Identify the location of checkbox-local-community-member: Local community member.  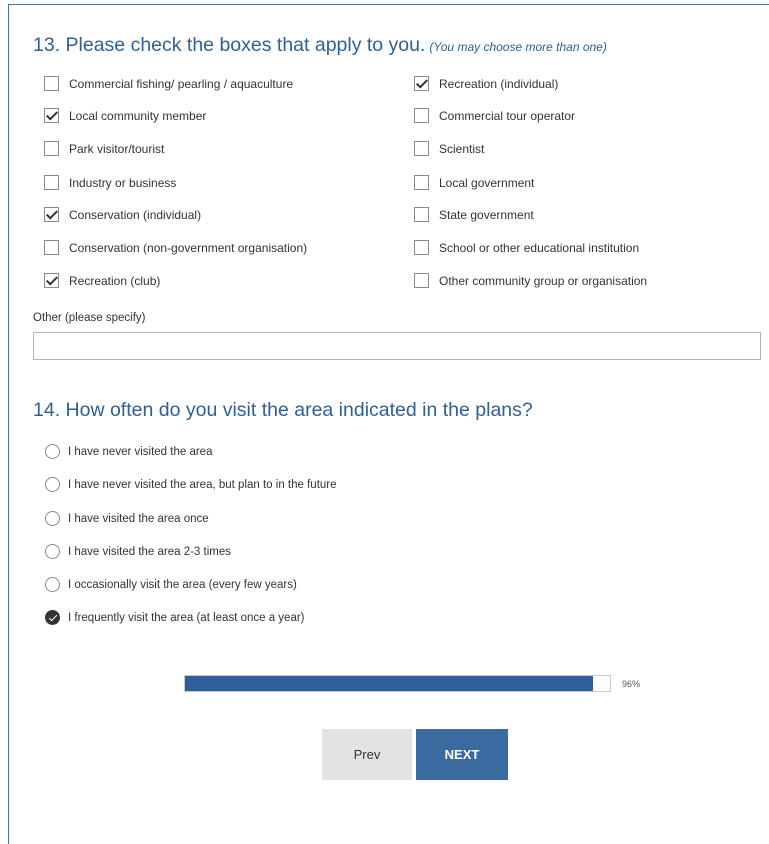
(125, 115).